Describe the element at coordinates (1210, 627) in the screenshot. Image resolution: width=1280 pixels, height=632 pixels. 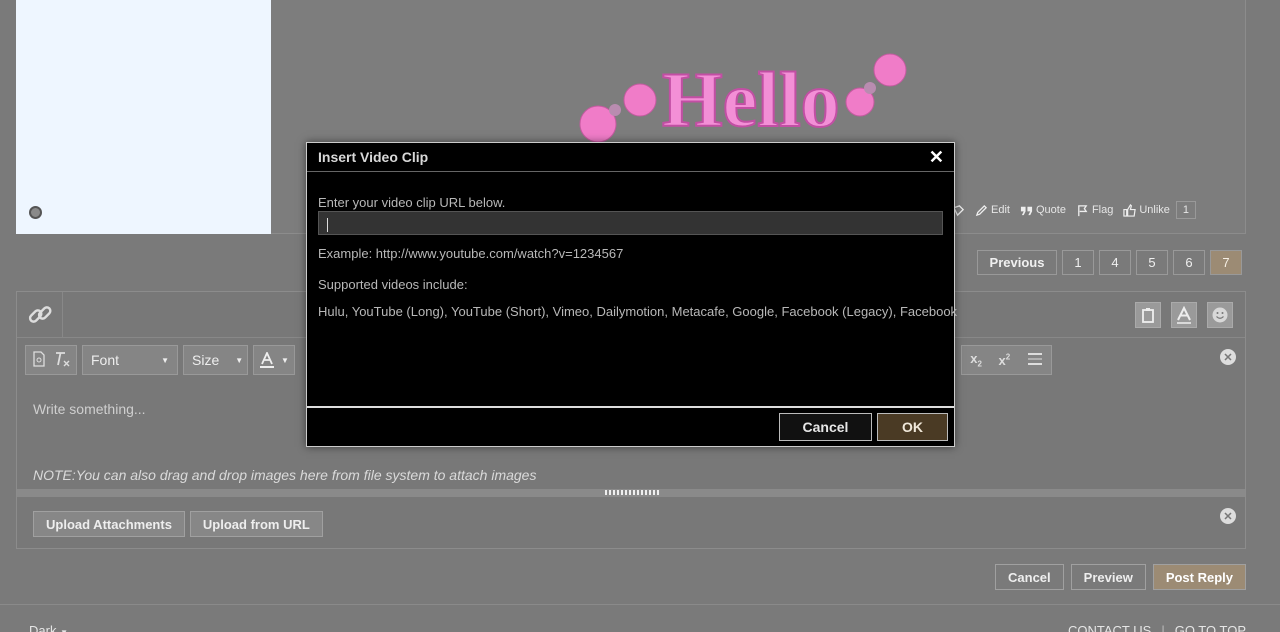
I see `go-to-top-link: GO TO TOP` at that location.